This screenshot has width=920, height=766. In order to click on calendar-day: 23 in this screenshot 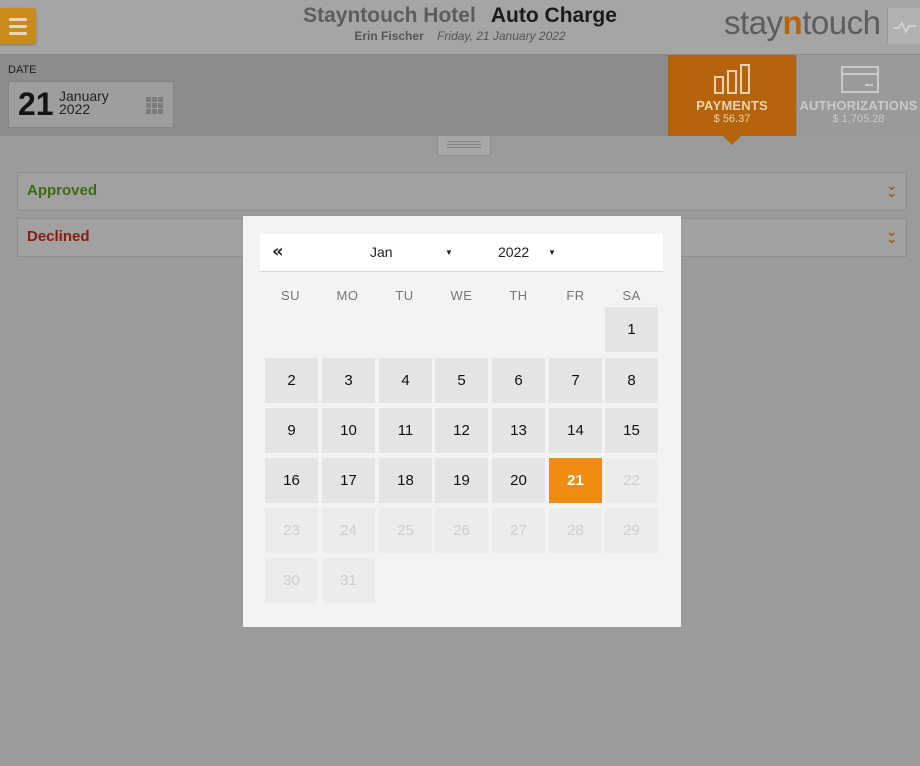, I will do `click(291, 530)`.